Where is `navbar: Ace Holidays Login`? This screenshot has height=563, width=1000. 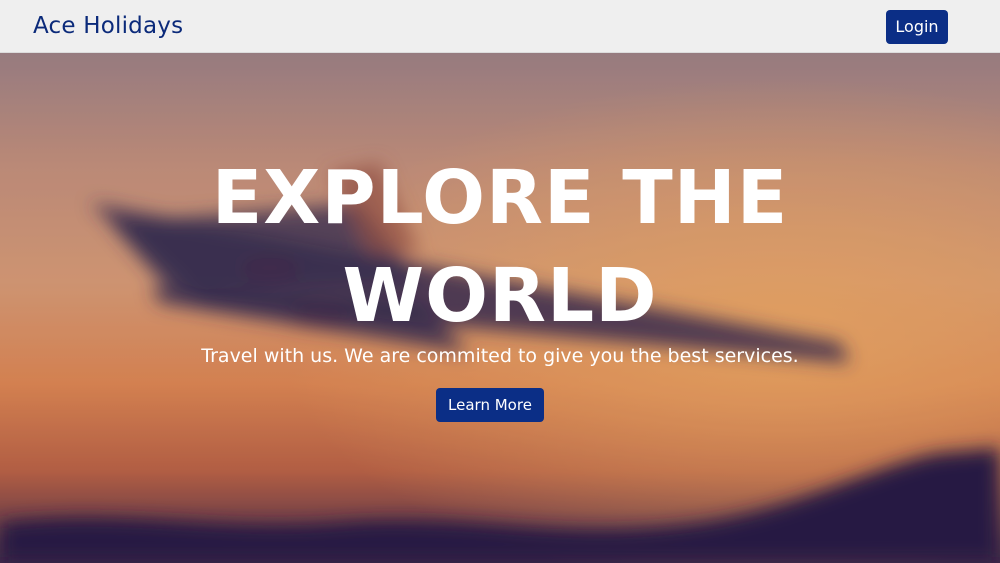 navbar: Ace Holidays Login is located at coordinates (500, 26).